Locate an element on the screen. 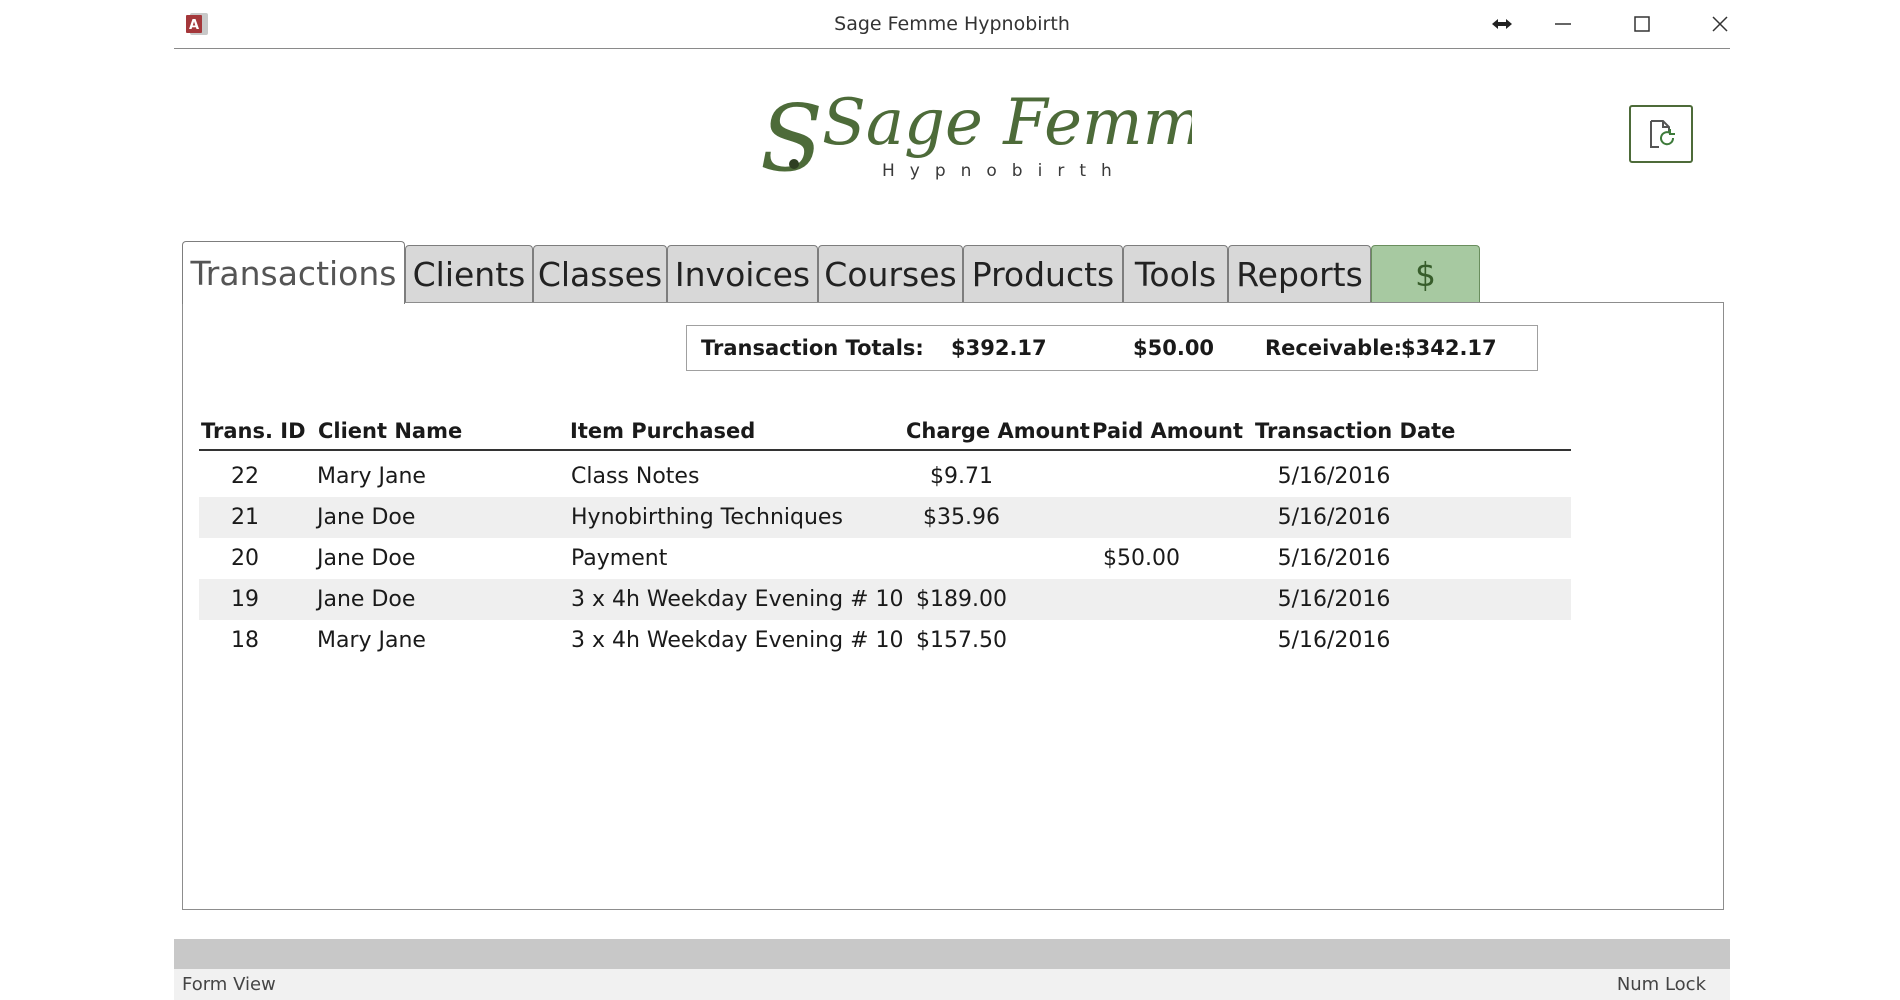 The width and height of the screenshot is (1900, 1000). refresh-document-icon is located at coordinates (1662, 134).